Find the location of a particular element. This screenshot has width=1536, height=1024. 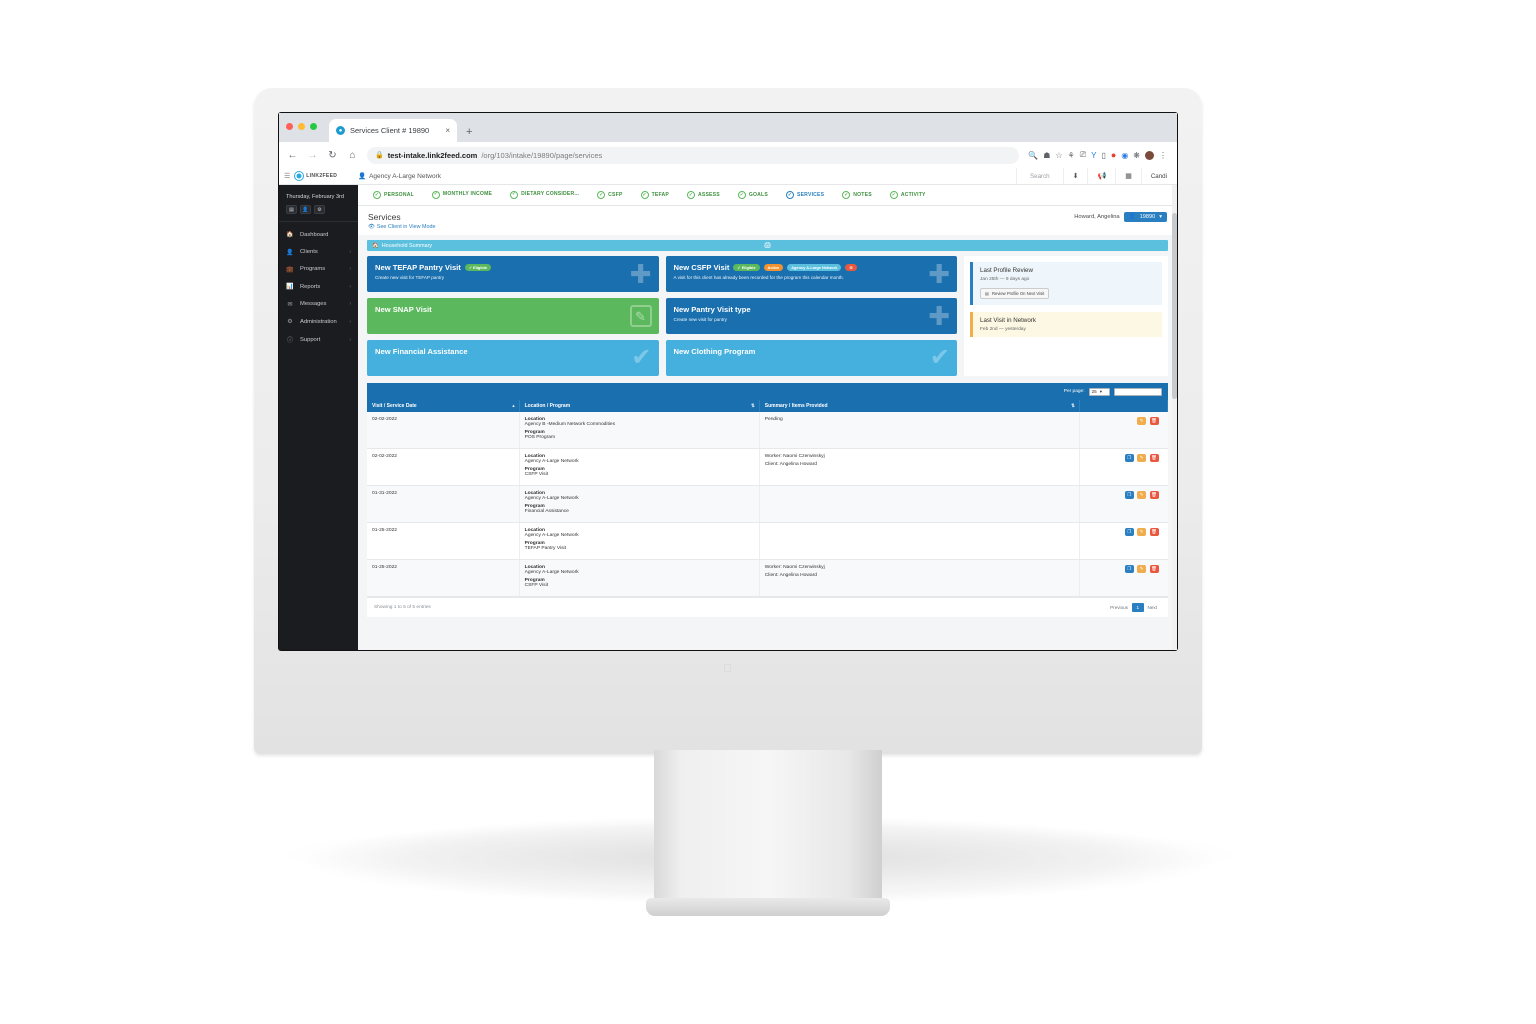

opera-icon: ● is located at coordinates (1113, 155).